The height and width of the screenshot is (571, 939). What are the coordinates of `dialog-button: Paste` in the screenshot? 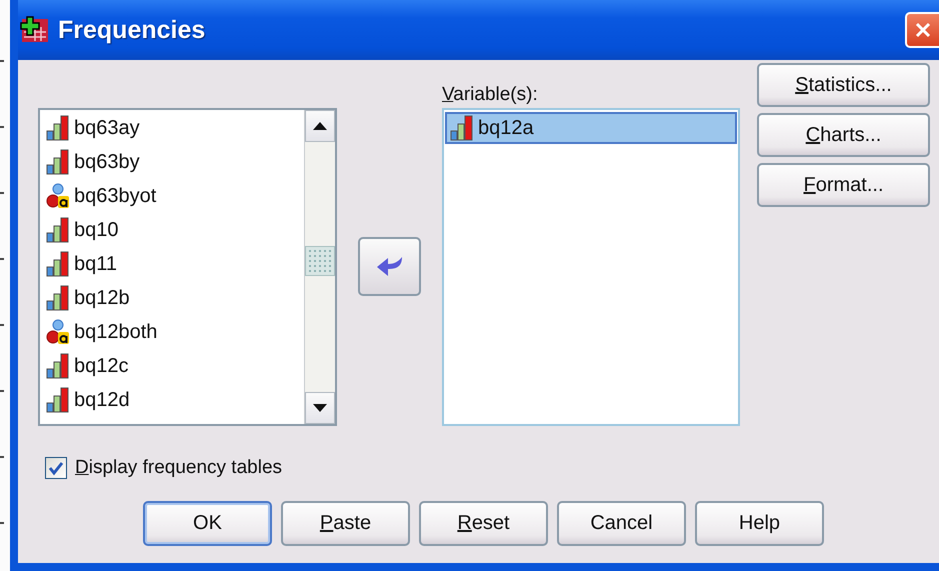 It's located at (345, 523).